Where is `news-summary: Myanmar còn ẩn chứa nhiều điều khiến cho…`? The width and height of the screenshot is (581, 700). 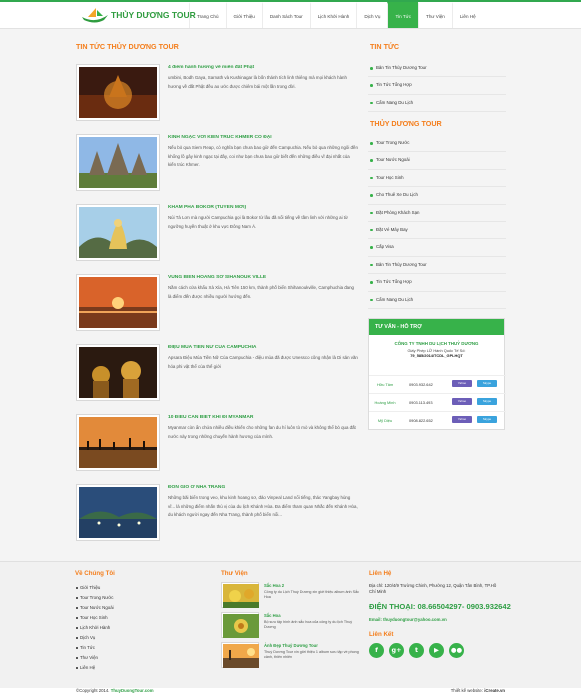 news-summary: Myanmar còn ẩn chứa nhiều điều khiến cho… is located at coordinates (262, 432).